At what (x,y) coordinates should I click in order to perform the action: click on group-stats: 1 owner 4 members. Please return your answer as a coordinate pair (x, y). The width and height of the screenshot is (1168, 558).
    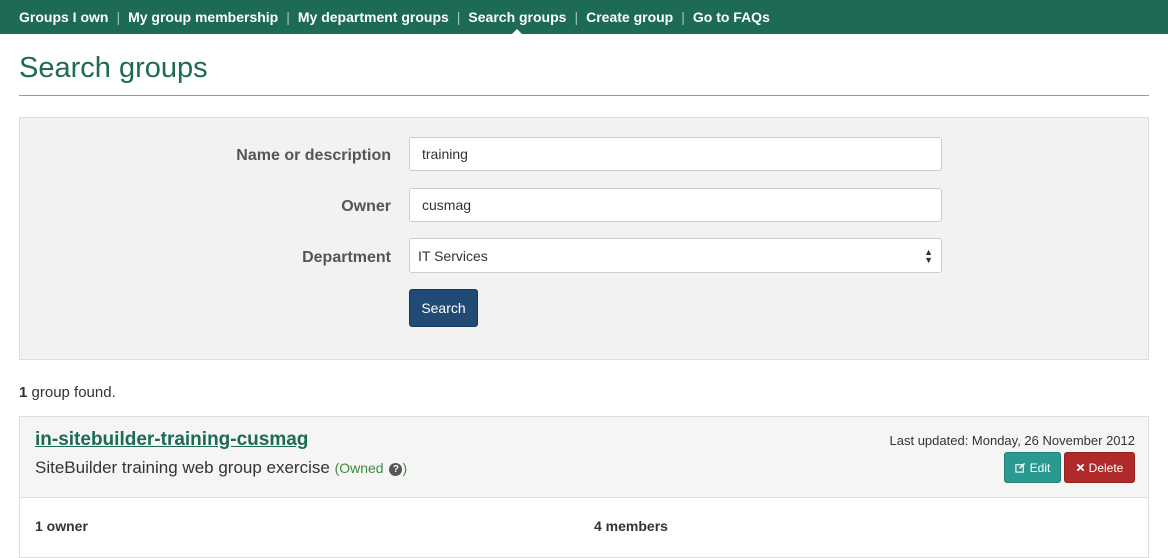
    Looking at the image, I should click on (584, 527).